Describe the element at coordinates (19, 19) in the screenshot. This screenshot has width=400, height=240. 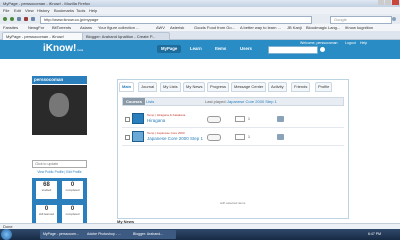
I see `reload-icon` at that location.